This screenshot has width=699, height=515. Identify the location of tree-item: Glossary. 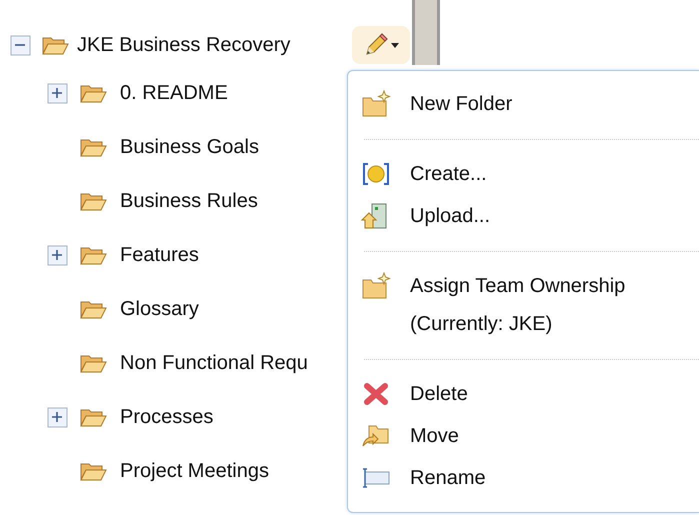
(159, 309).